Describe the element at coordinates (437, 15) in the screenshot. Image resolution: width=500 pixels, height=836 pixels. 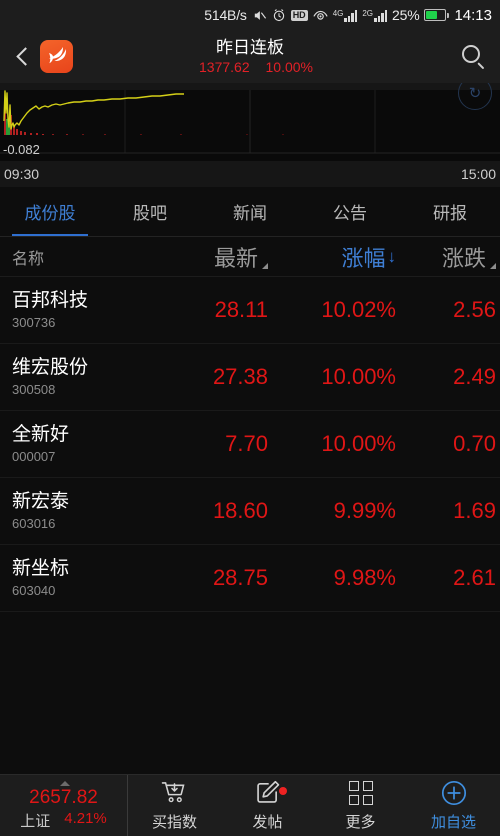
I see `battery-icon` at that location.